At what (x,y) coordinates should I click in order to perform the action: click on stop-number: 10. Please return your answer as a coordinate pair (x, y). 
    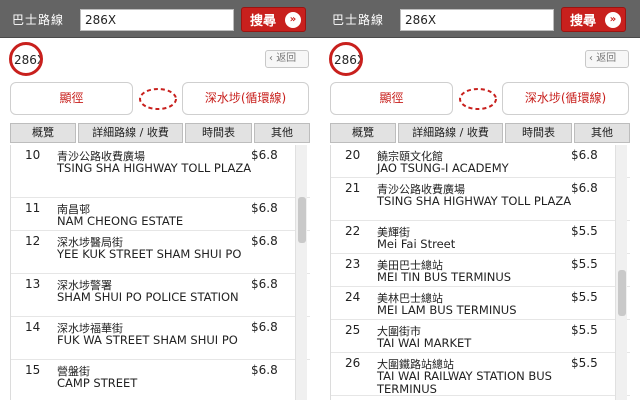
    Looking at the image, I should click on (33, 155).